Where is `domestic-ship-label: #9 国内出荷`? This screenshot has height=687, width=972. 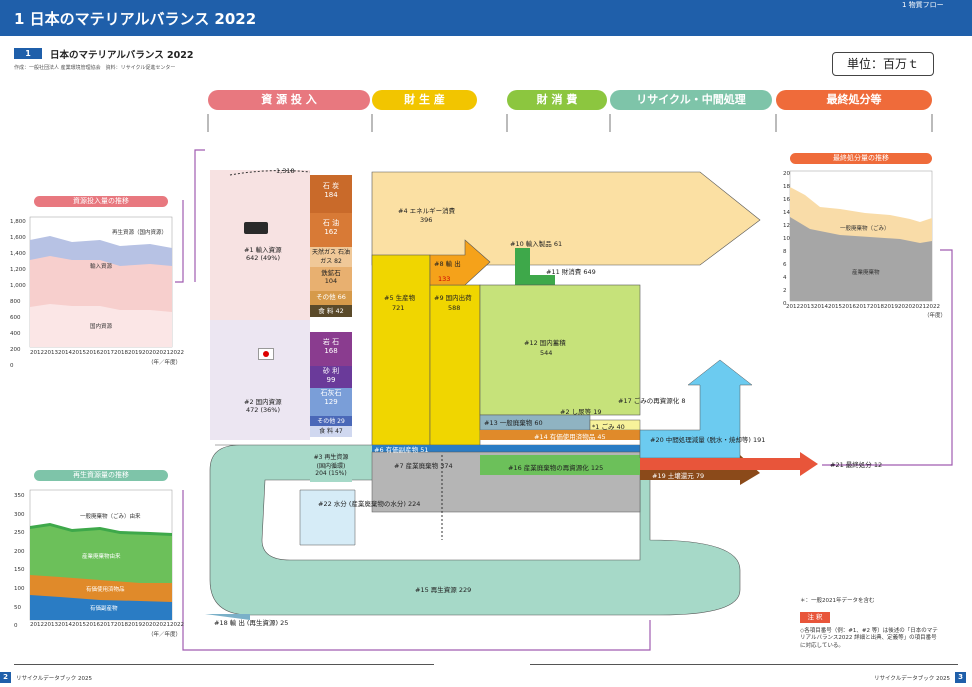
domestic-ship-label: #9 国内出荷 is located at coordinates (453, 298).